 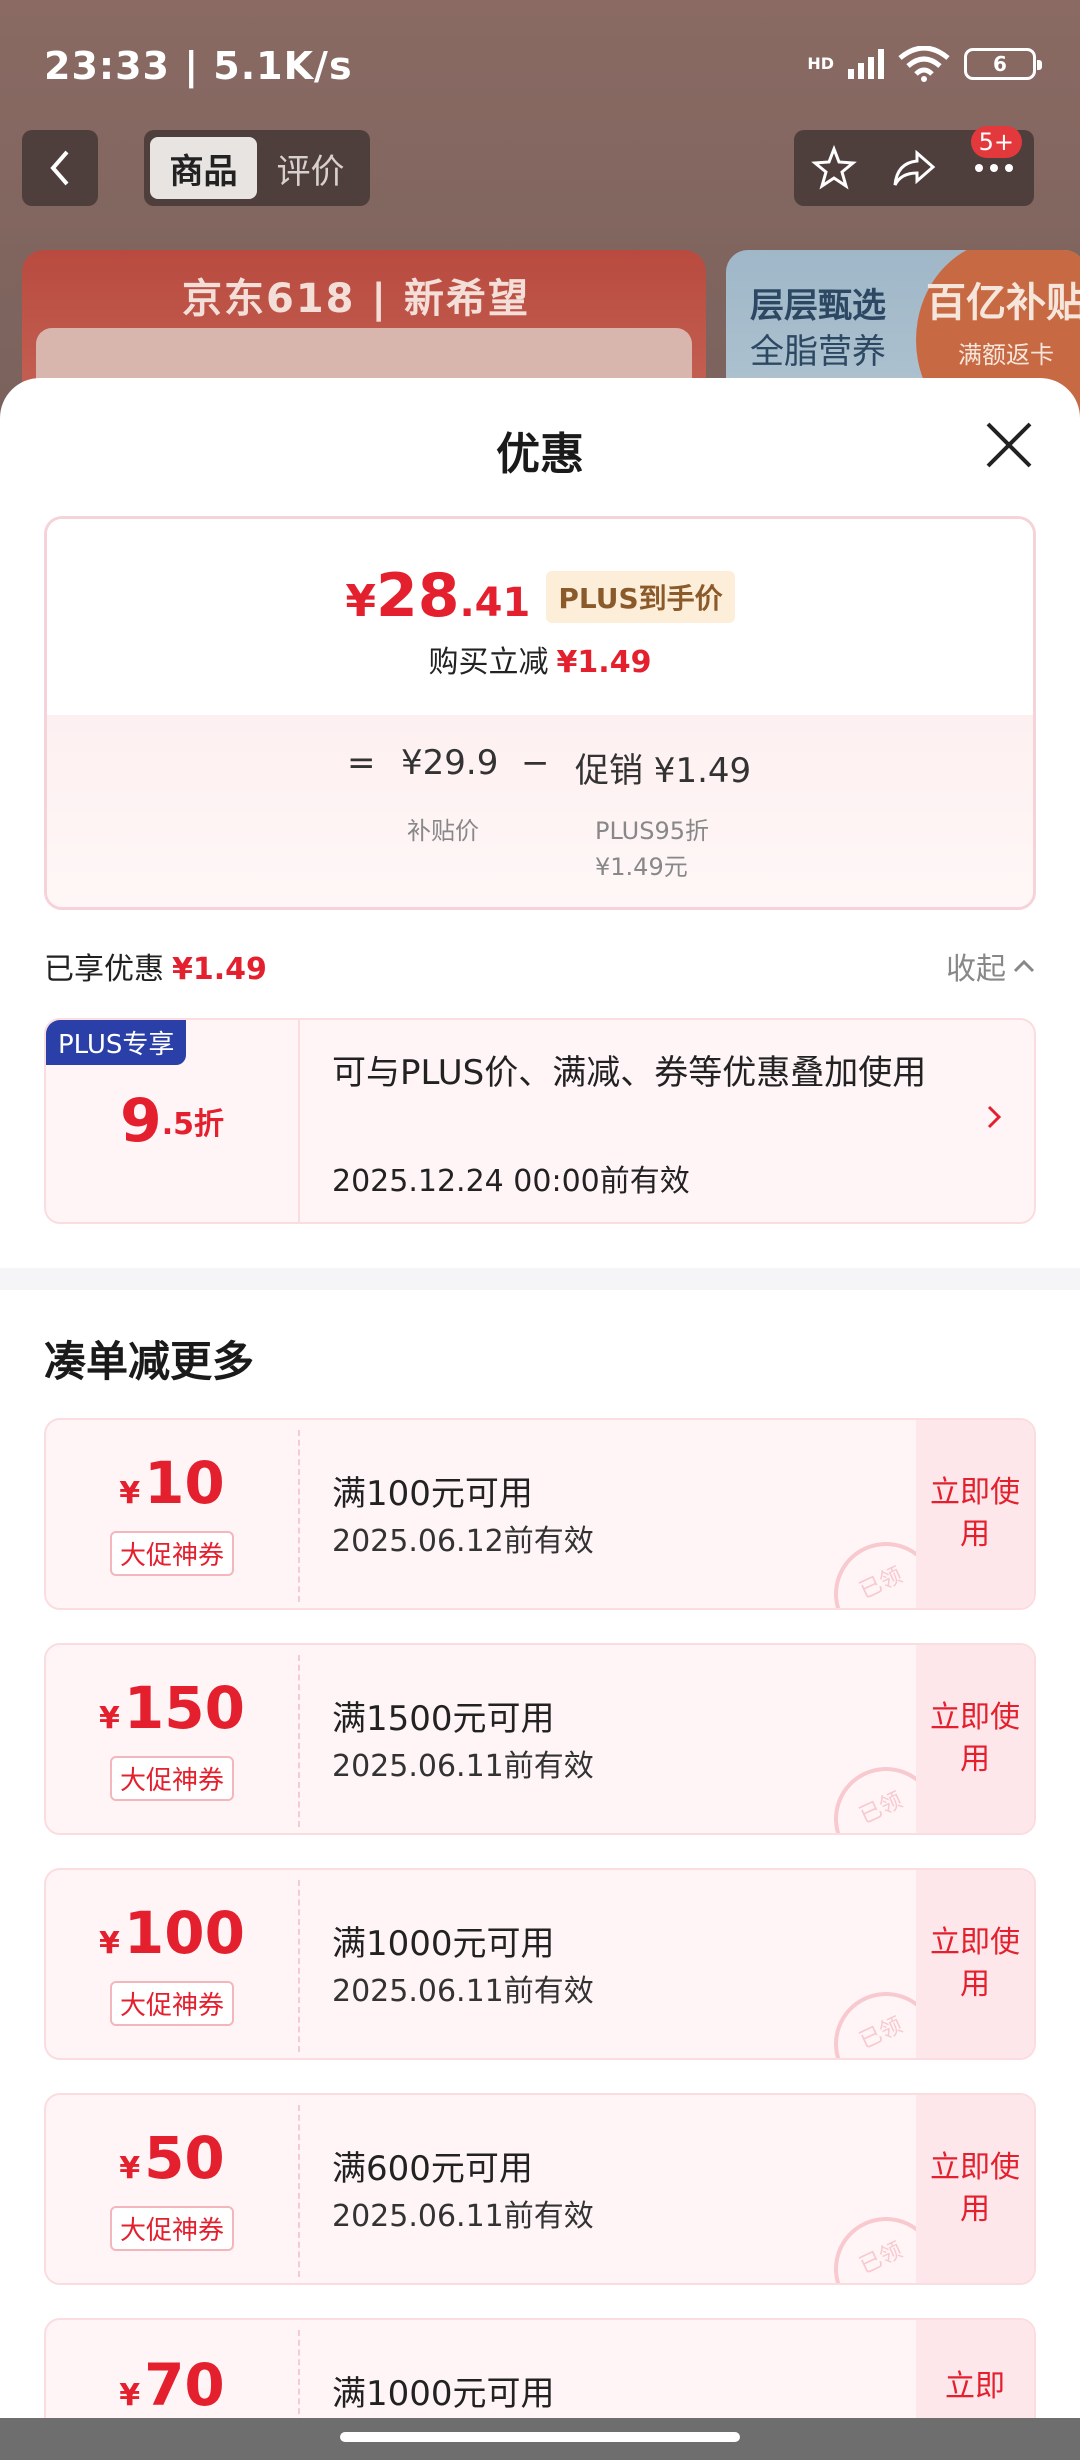 I want to click on home-bar, so click(x=540, y=2437).